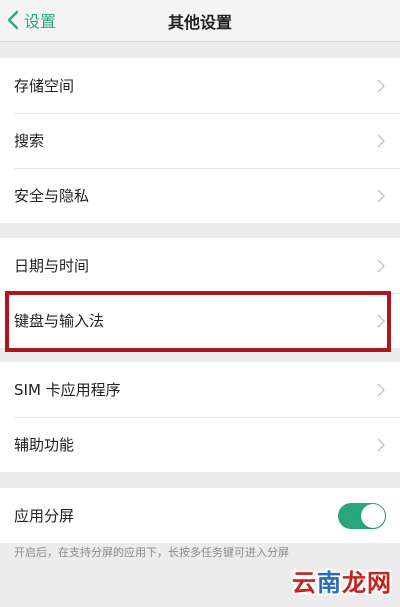  What do you see at coordinates (200, 265) in the screenshot?
I see `settings-item-date-time: 日期与时间` at bounding box center [200, 265].